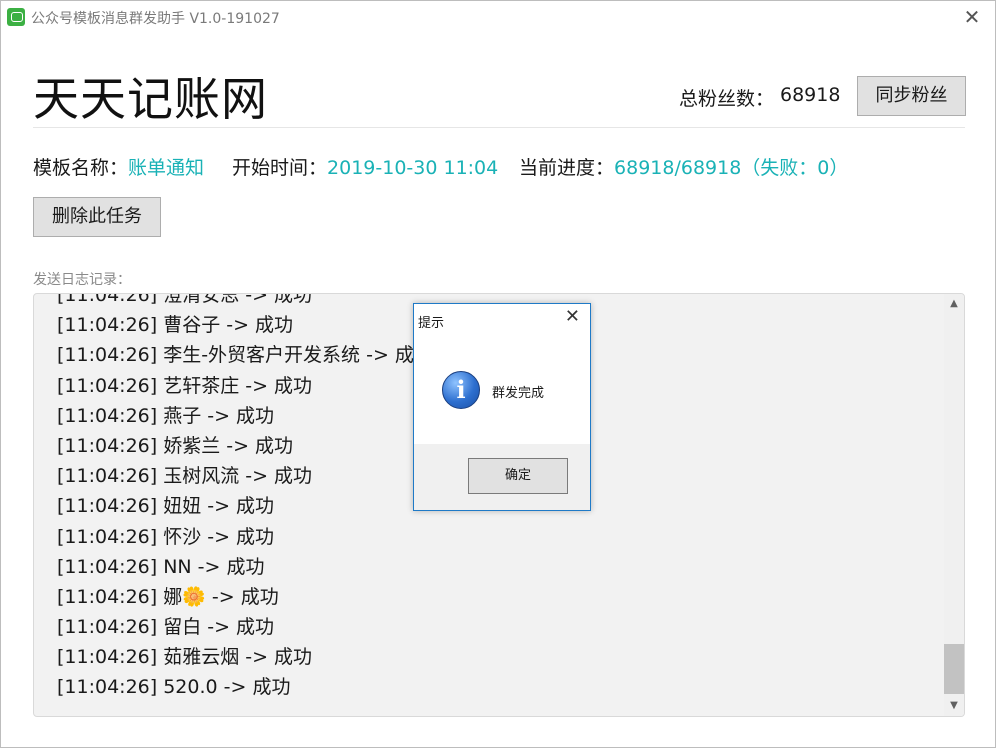 Image resolution: width=996 pixels, height=748 pixels. What do you see at coordinates (82, 280) in the screenshot?
I see `log-label: 发送日志记录：` at bounding box center [82, 280].